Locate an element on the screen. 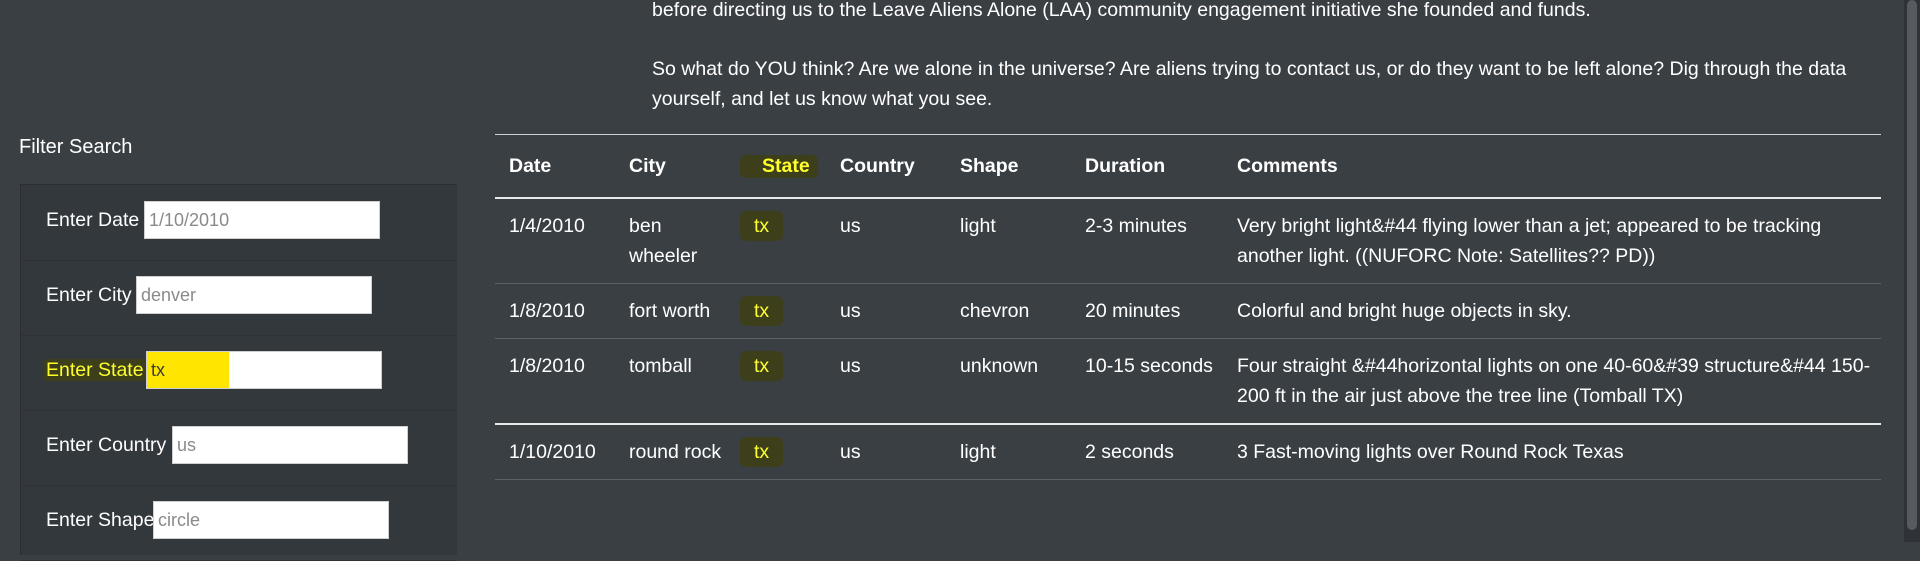 The image size is (1920, 561). cell-duration: 20 minutes is located at coordinates (1147, 311).